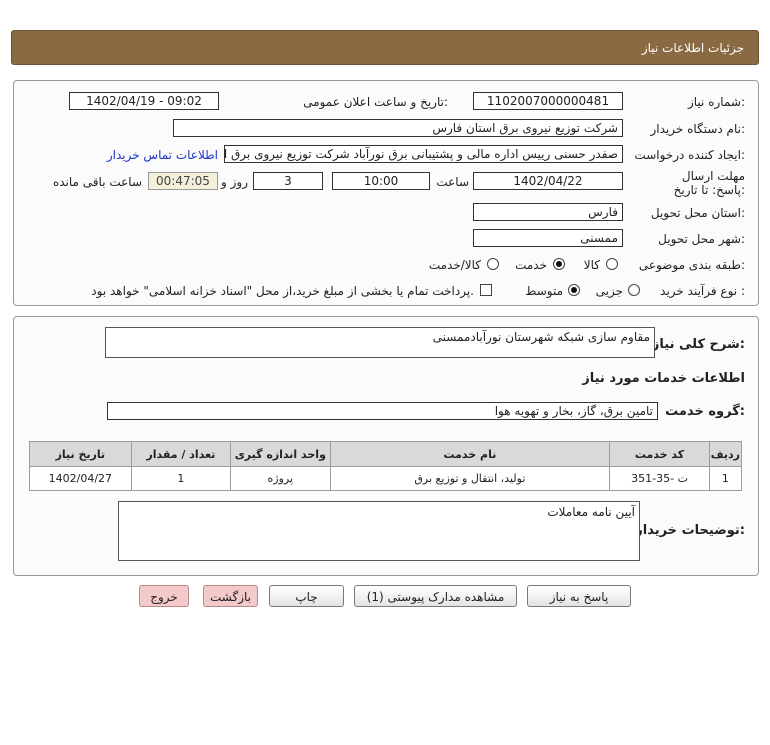 The width and height of the screenshot is (770, 745). I want to click on col-name: نام خدمت, so click(470, 454).